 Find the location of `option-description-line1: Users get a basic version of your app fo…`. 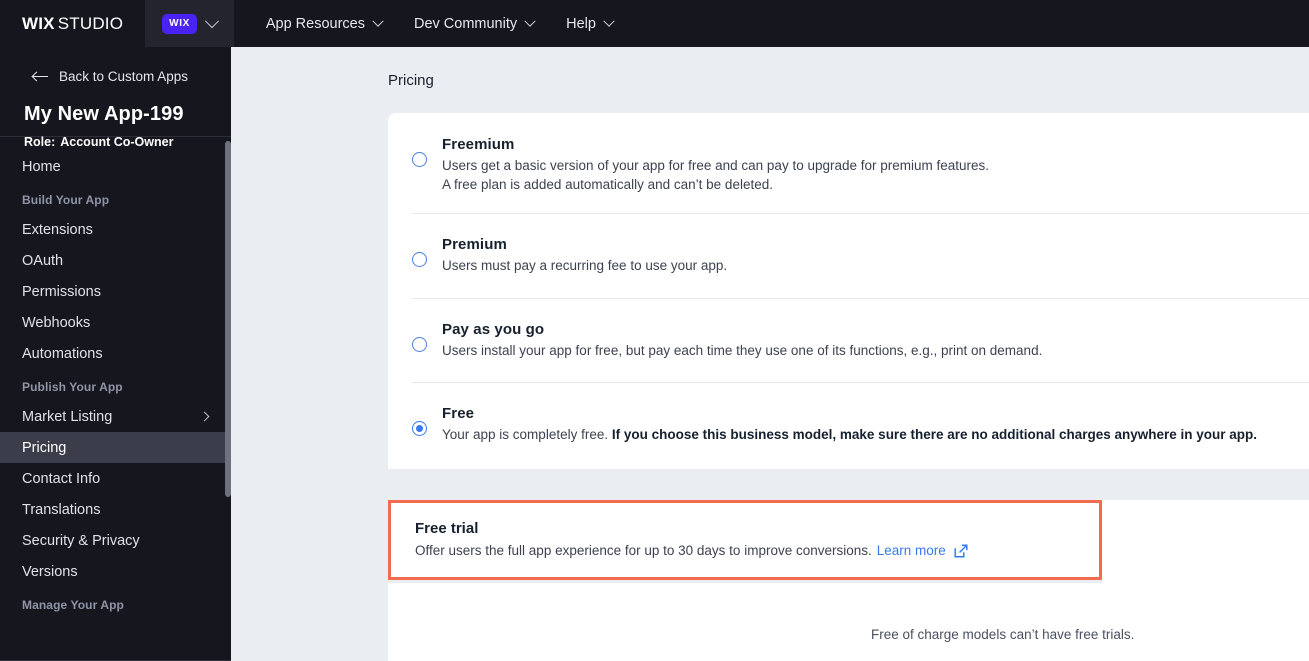

option-description-line1: Users get a basic version of your app fo… is located at coordinates (716, 165).